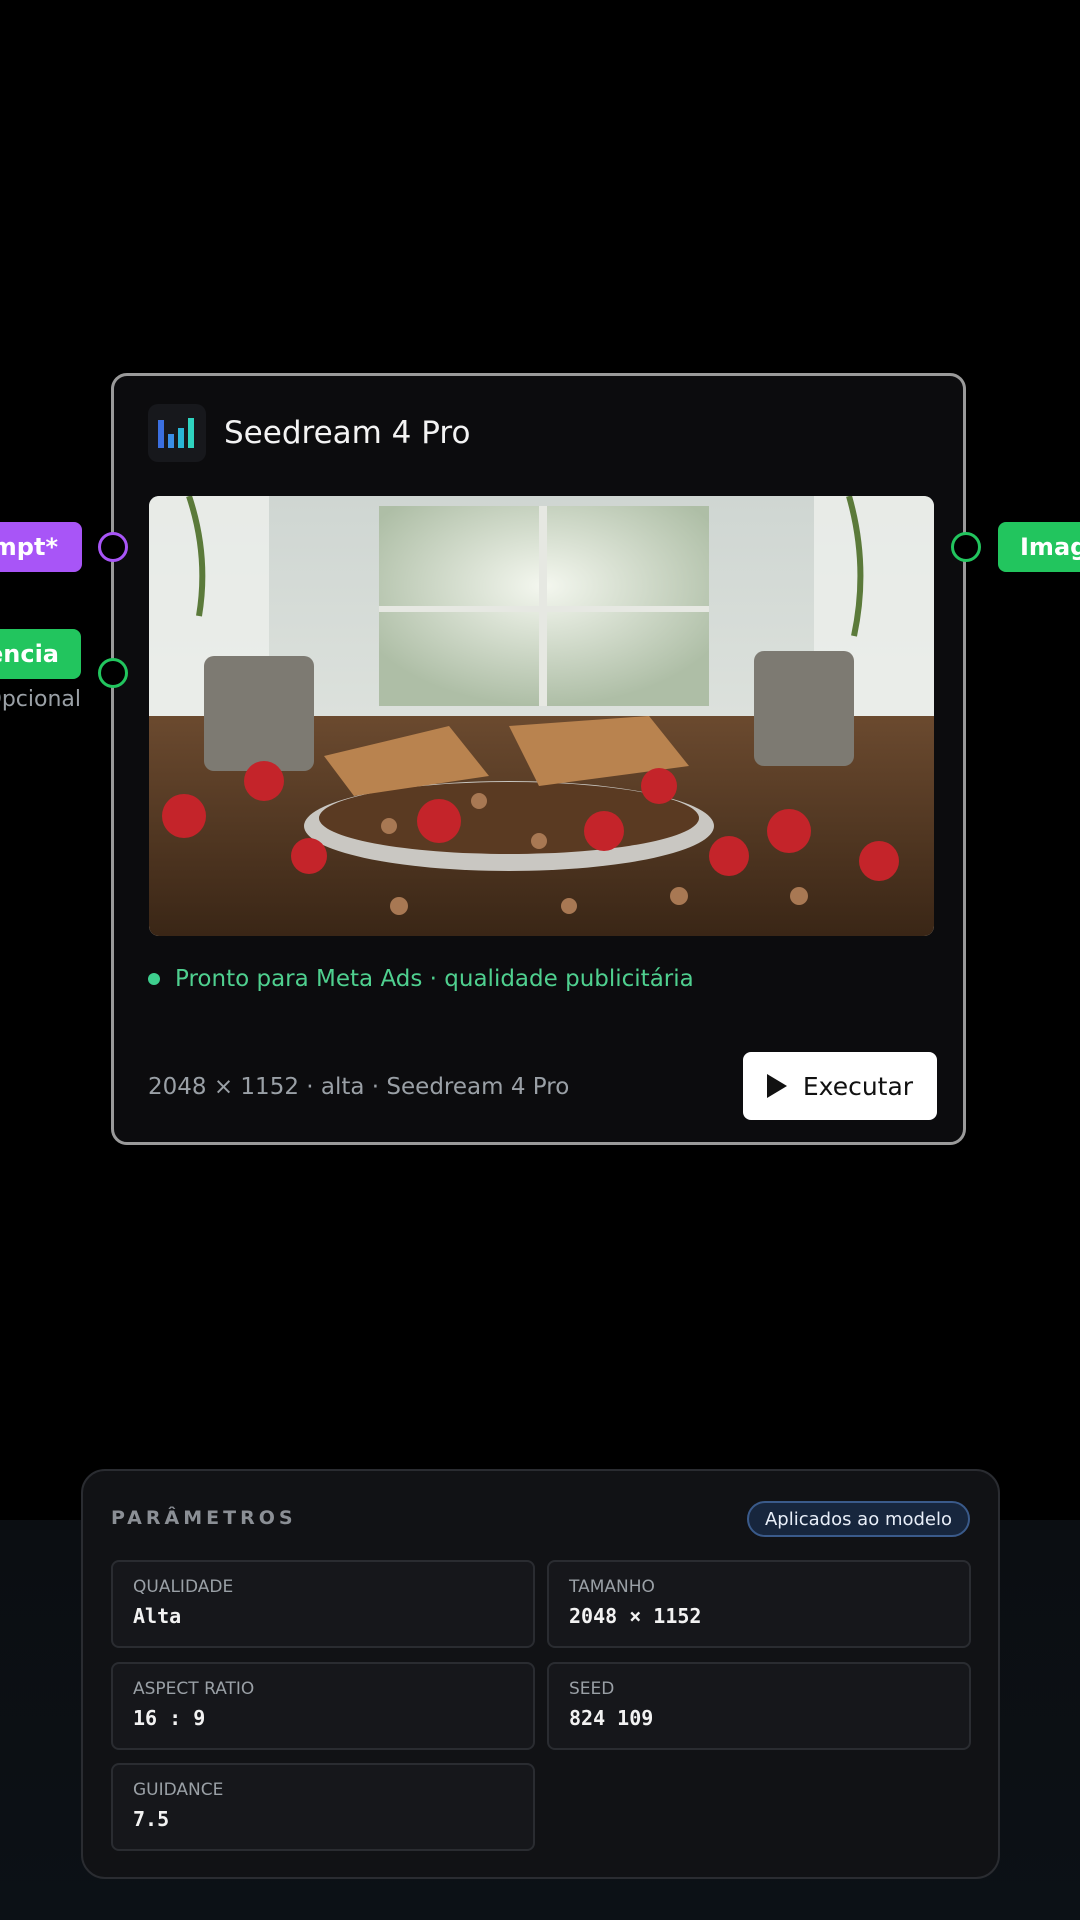 The image size is (1080, 1920). What do you see at coordinates (776, 1086) in the screenshot?
I see `play-icon` at bounding box center [776, 1086].